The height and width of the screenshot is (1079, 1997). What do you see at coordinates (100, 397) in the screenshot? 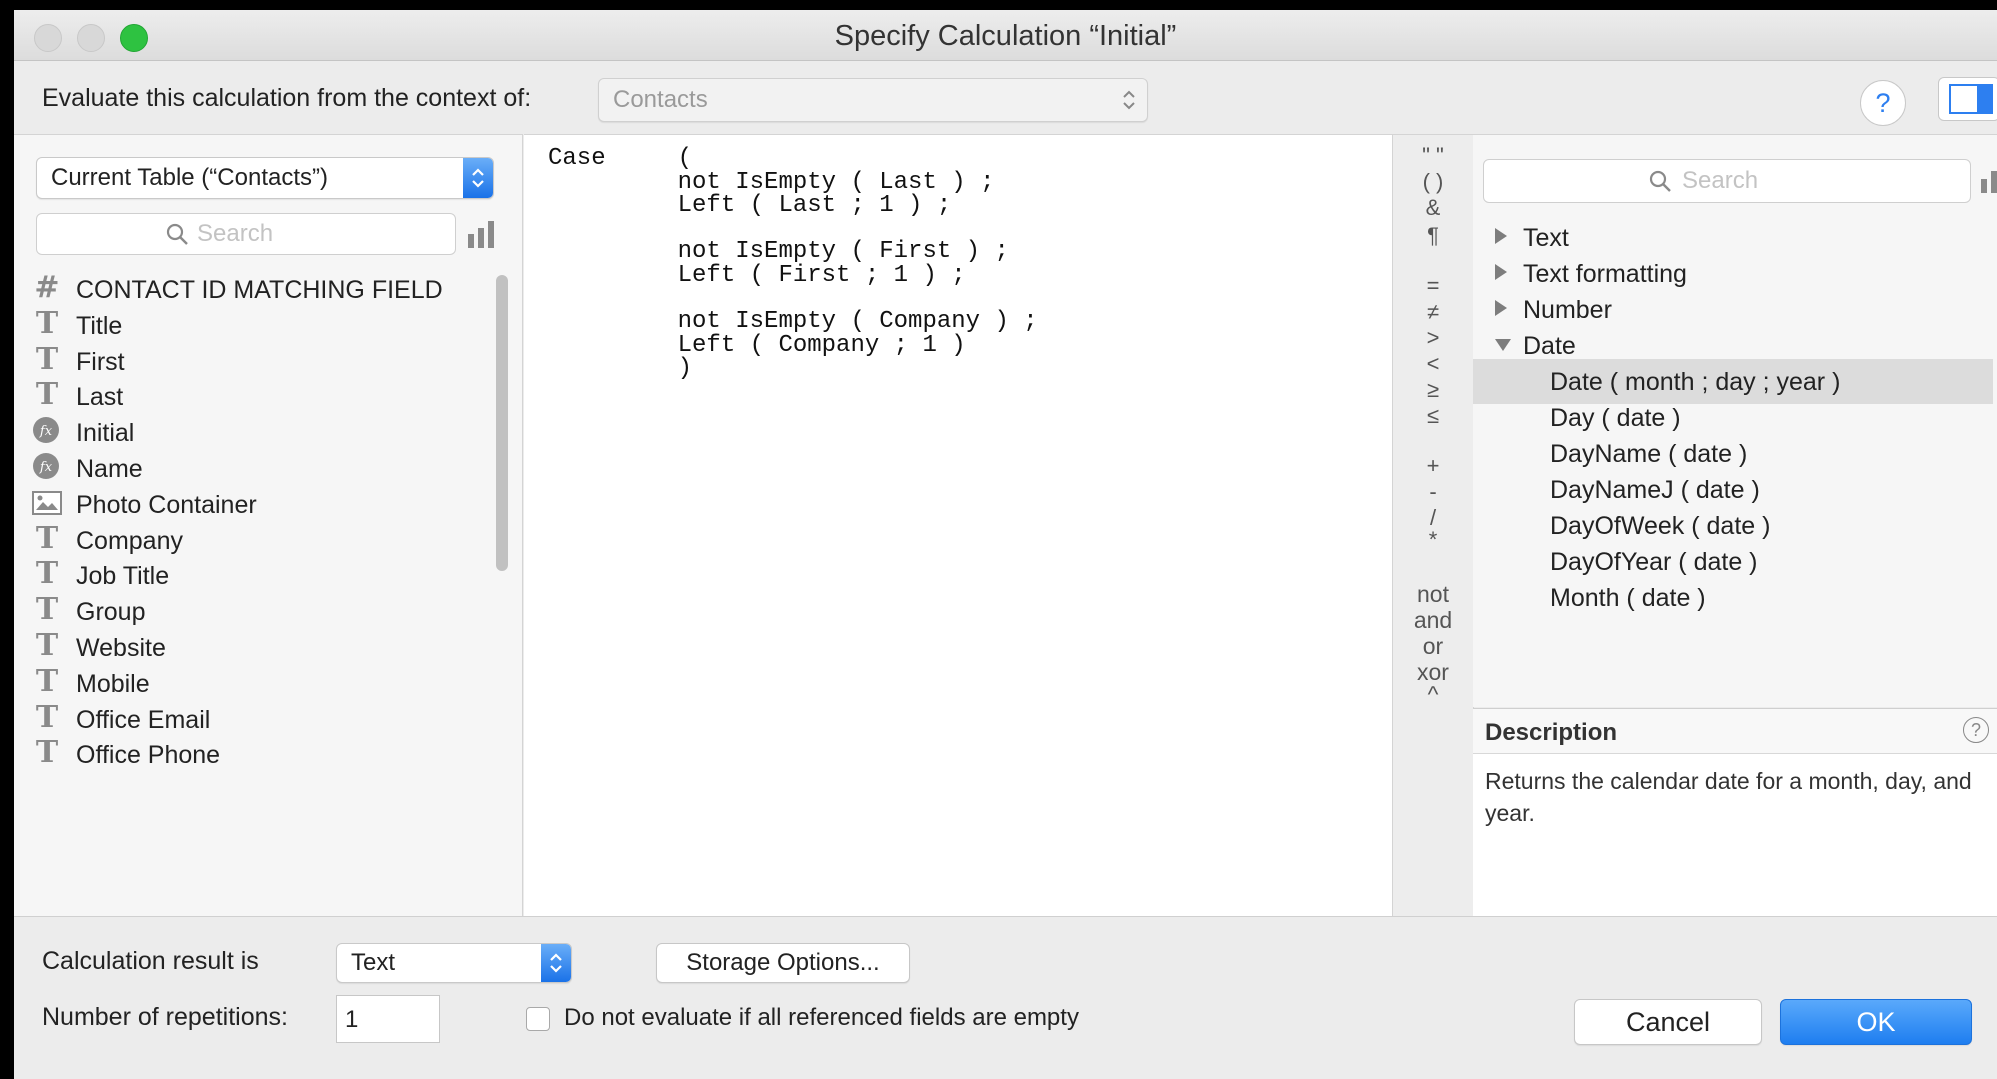
I see `field-name: Last` at bounding box center [100, 397].